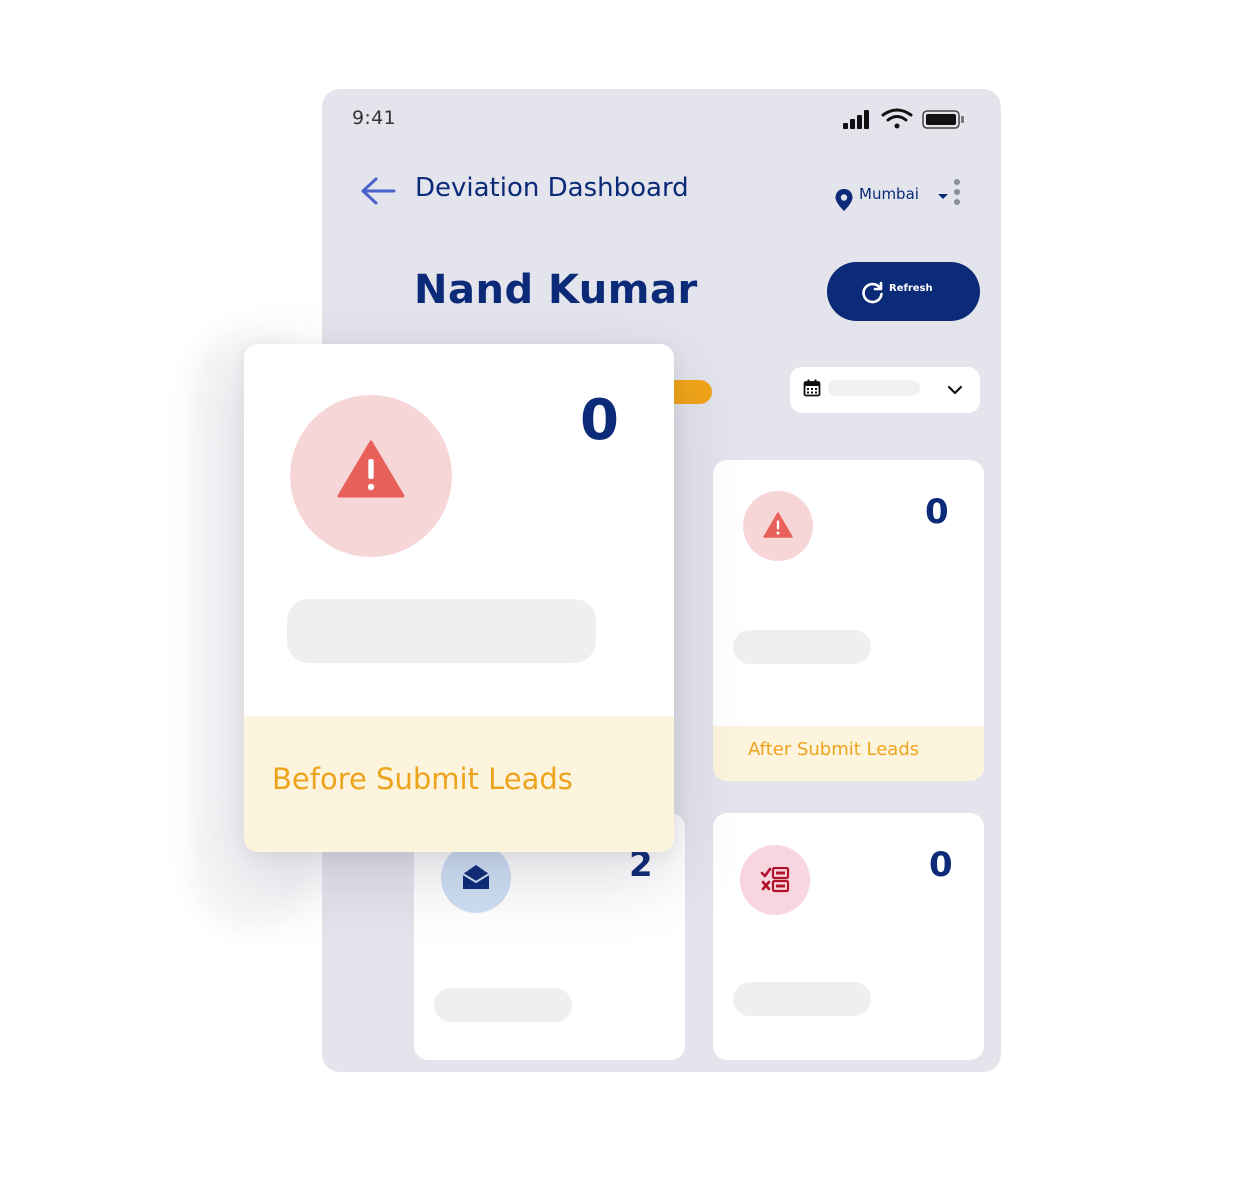 This screenshot has height=1180, width=1260. What do you see at coordinates (943, 119) in the screenshot?
I see `battery-icon` at bounding box center [943, 119].